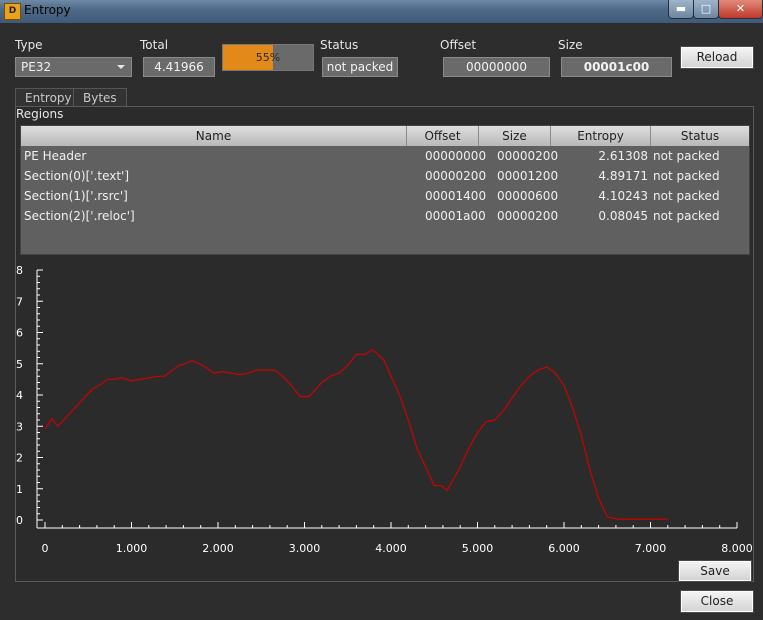 This screenshot has width=763, height=620. I want to click on close-button: Close, so click(717, 601).